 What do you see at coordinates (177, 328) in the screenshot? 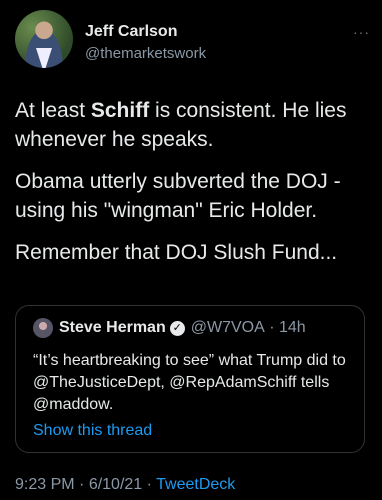
I see `verified-badge-icon: ✓` at bounding box center [177, 328].